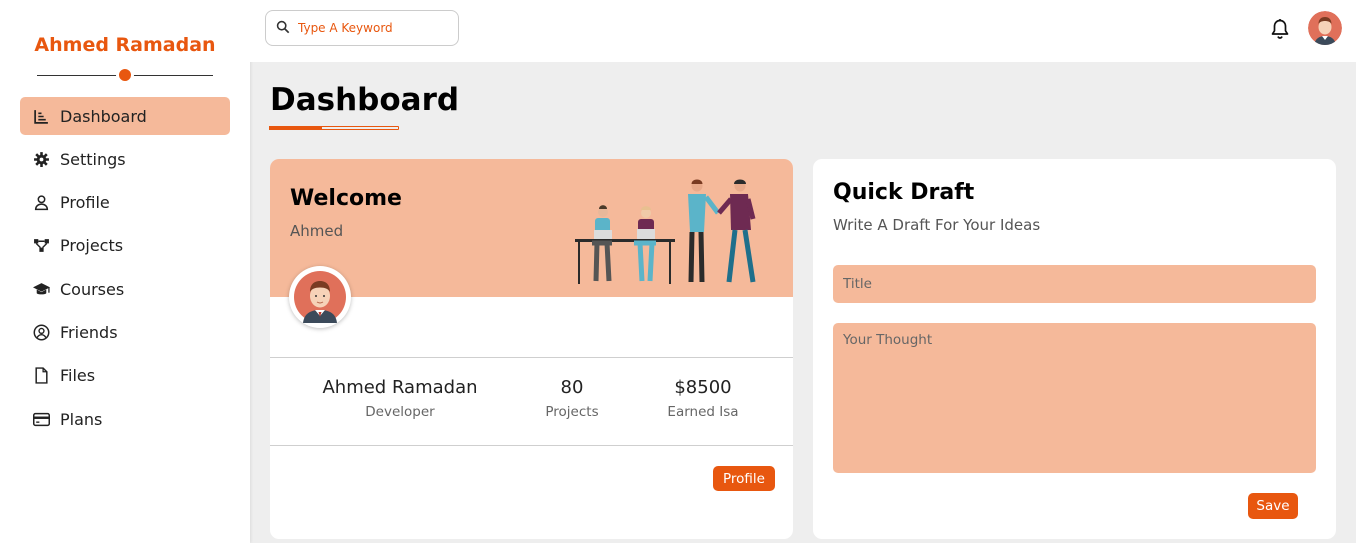 The height and width of the screenshot is (543, 1356). I want to click on gear-icon, so click(41, 159).